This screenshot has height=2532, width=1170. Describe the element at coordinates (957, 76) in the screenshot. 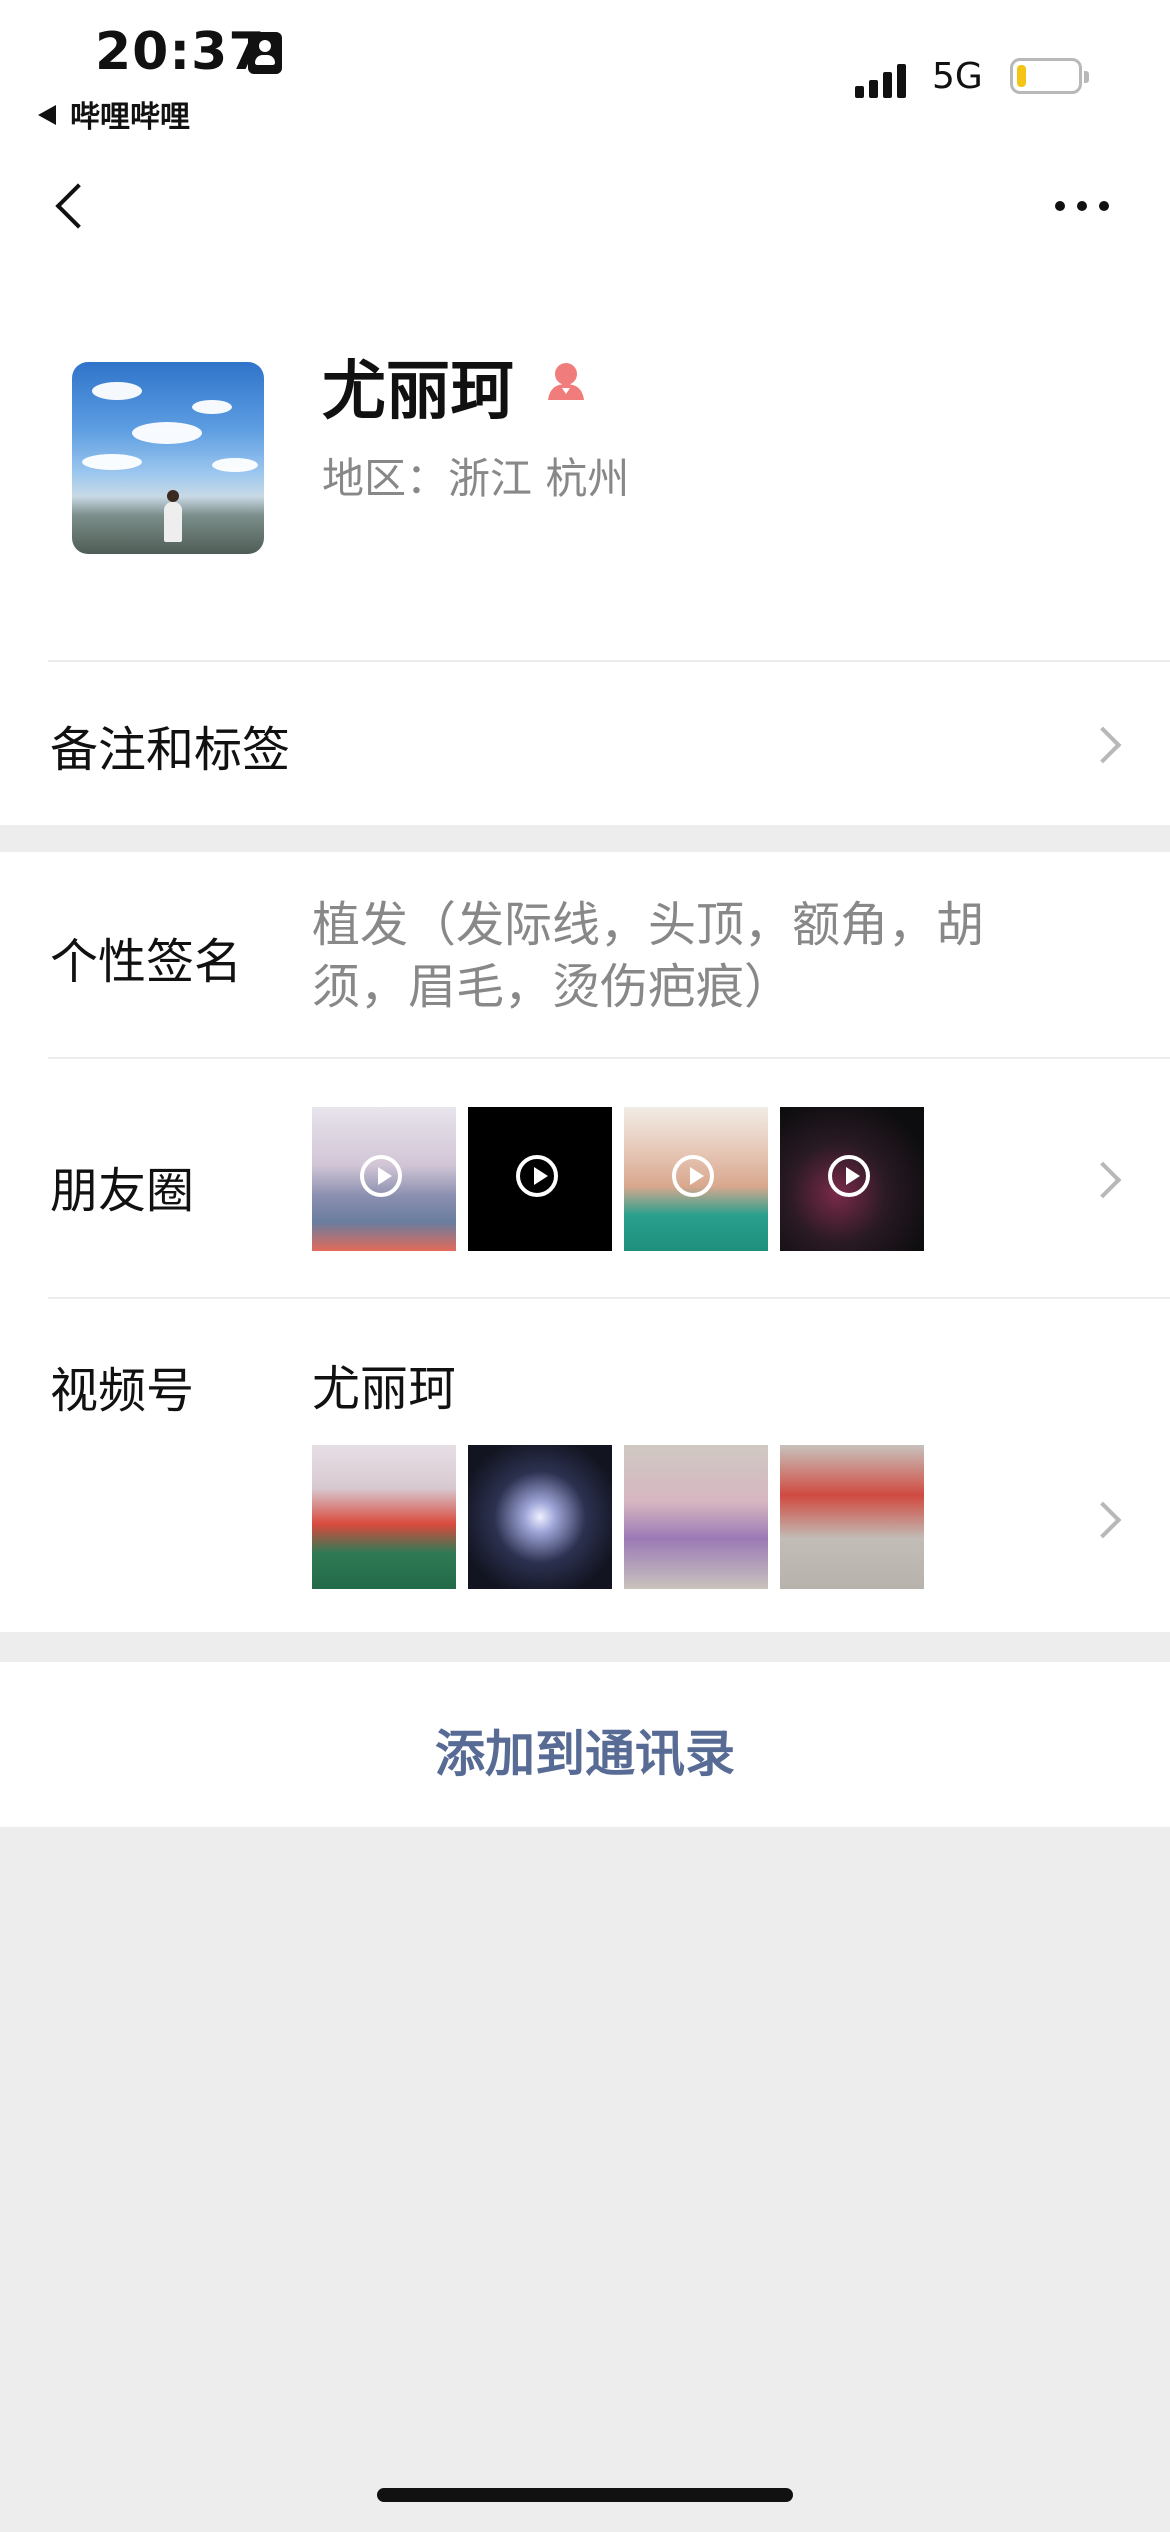

I see `network-type: 5G` at that location.